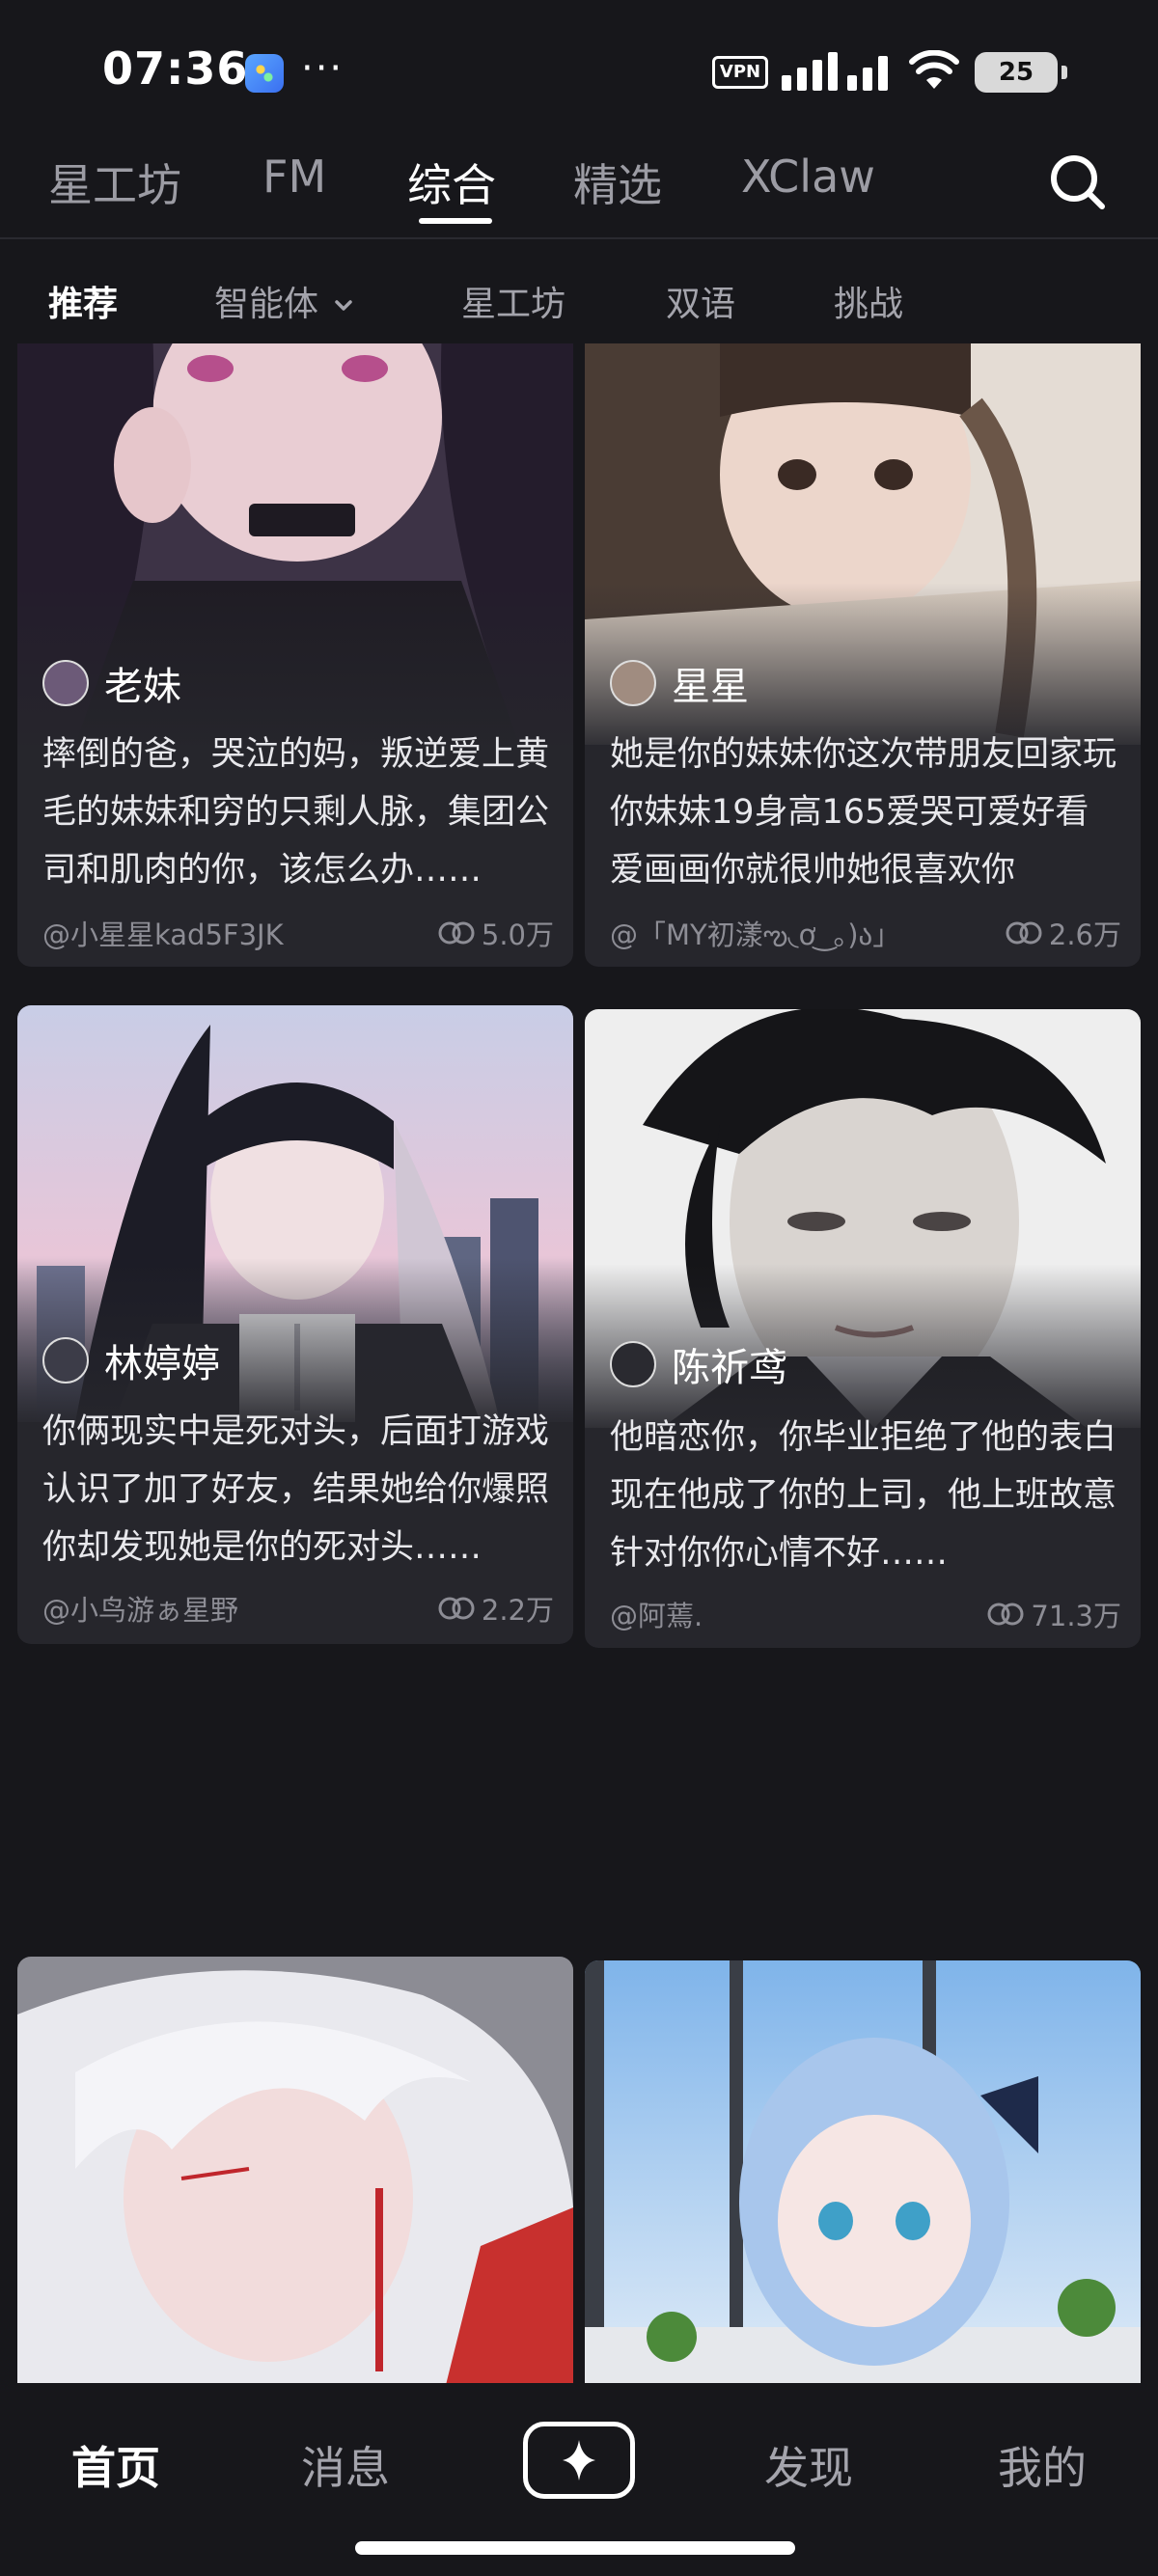  I want to click on bottom-navigation: 首页 消息 发现 我的, so click(579, 2479).